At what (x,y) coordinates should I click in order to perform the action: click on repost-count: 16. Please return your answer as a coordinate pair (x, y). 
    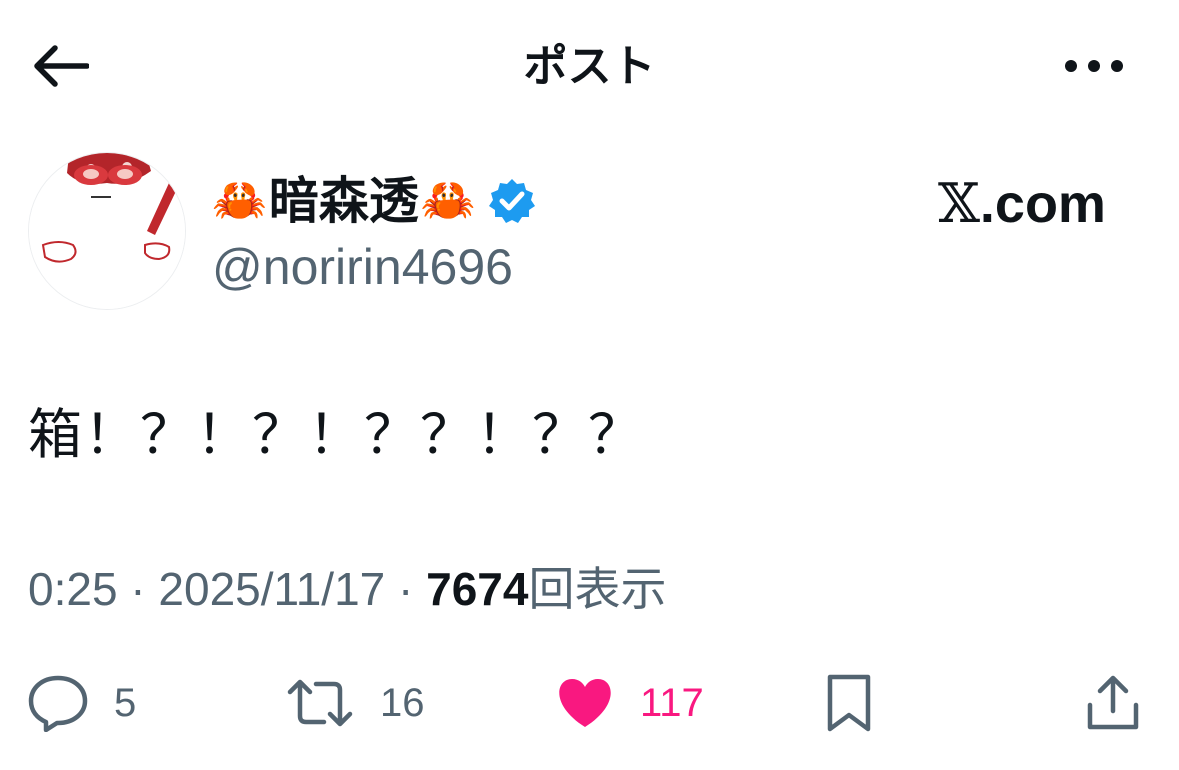
    Looking at the image, I should click on (402, 703).